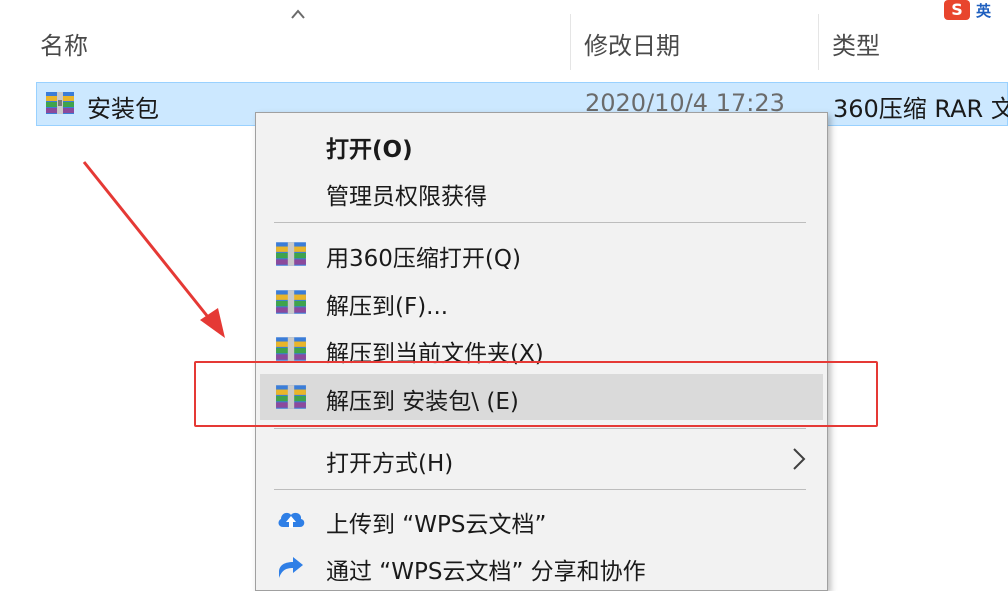 This screenshot has width=1008, height=591. What do you see at coordinates (541, 459) in the screenshot?
I see `menu-item-open-with: 打开方式(H)` at bounding box center [541, 459].